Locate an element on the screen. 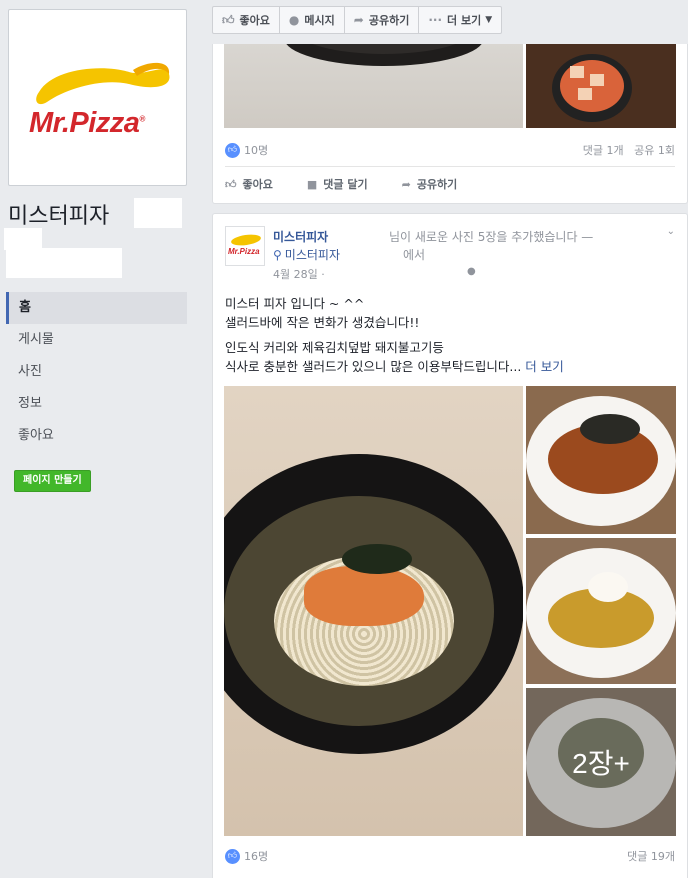 The height and width of the screenshot is (878, 688). post-location: ⚲ 미스터피자 is located at coordinates (306, 254).